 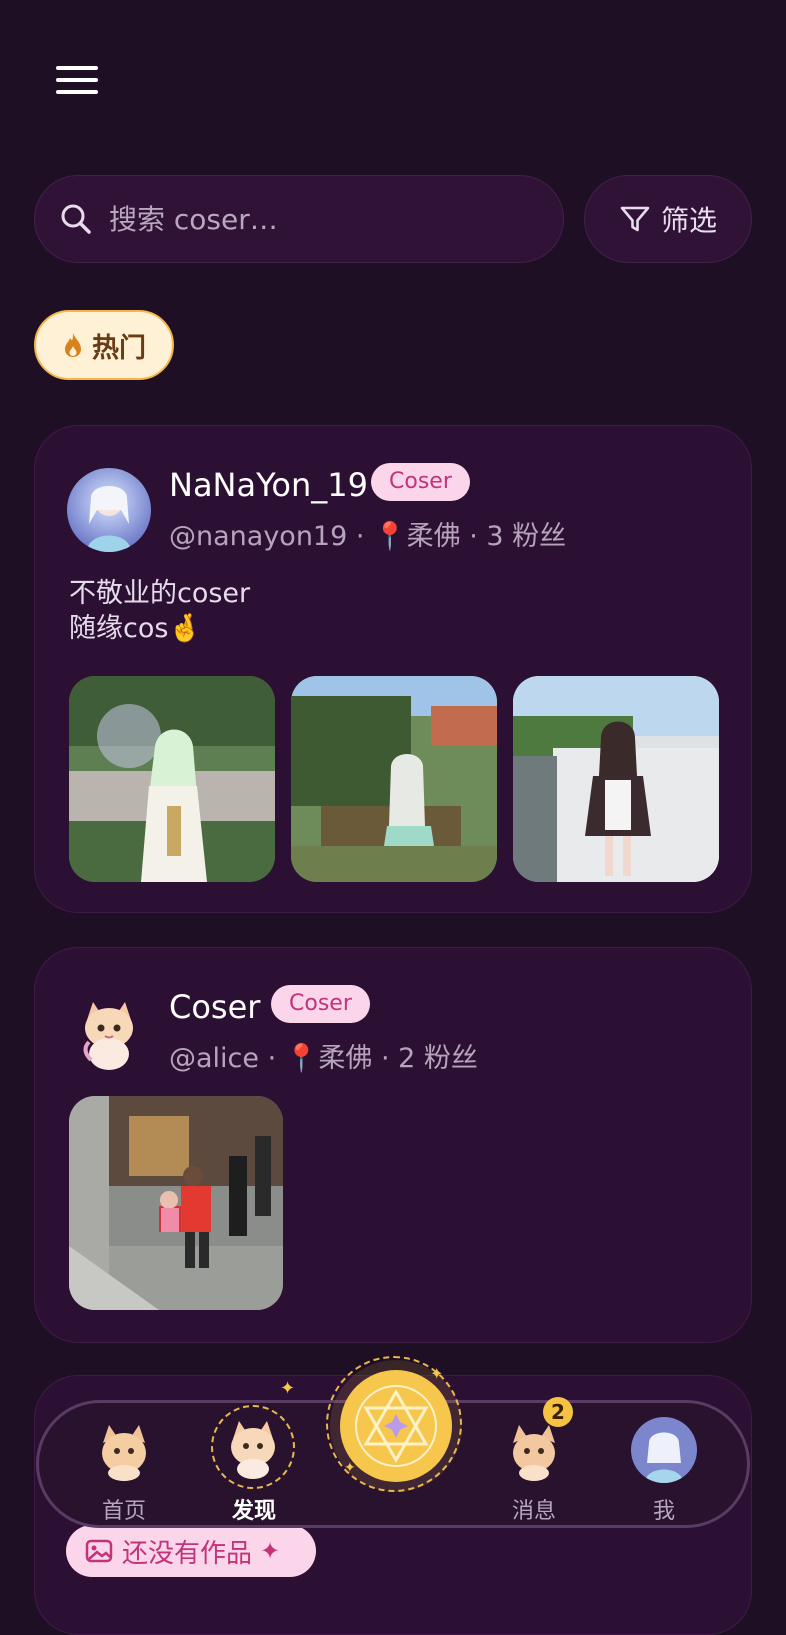 I want to click on no-works-label: 还没有作品, so click(x=187, y=1553).